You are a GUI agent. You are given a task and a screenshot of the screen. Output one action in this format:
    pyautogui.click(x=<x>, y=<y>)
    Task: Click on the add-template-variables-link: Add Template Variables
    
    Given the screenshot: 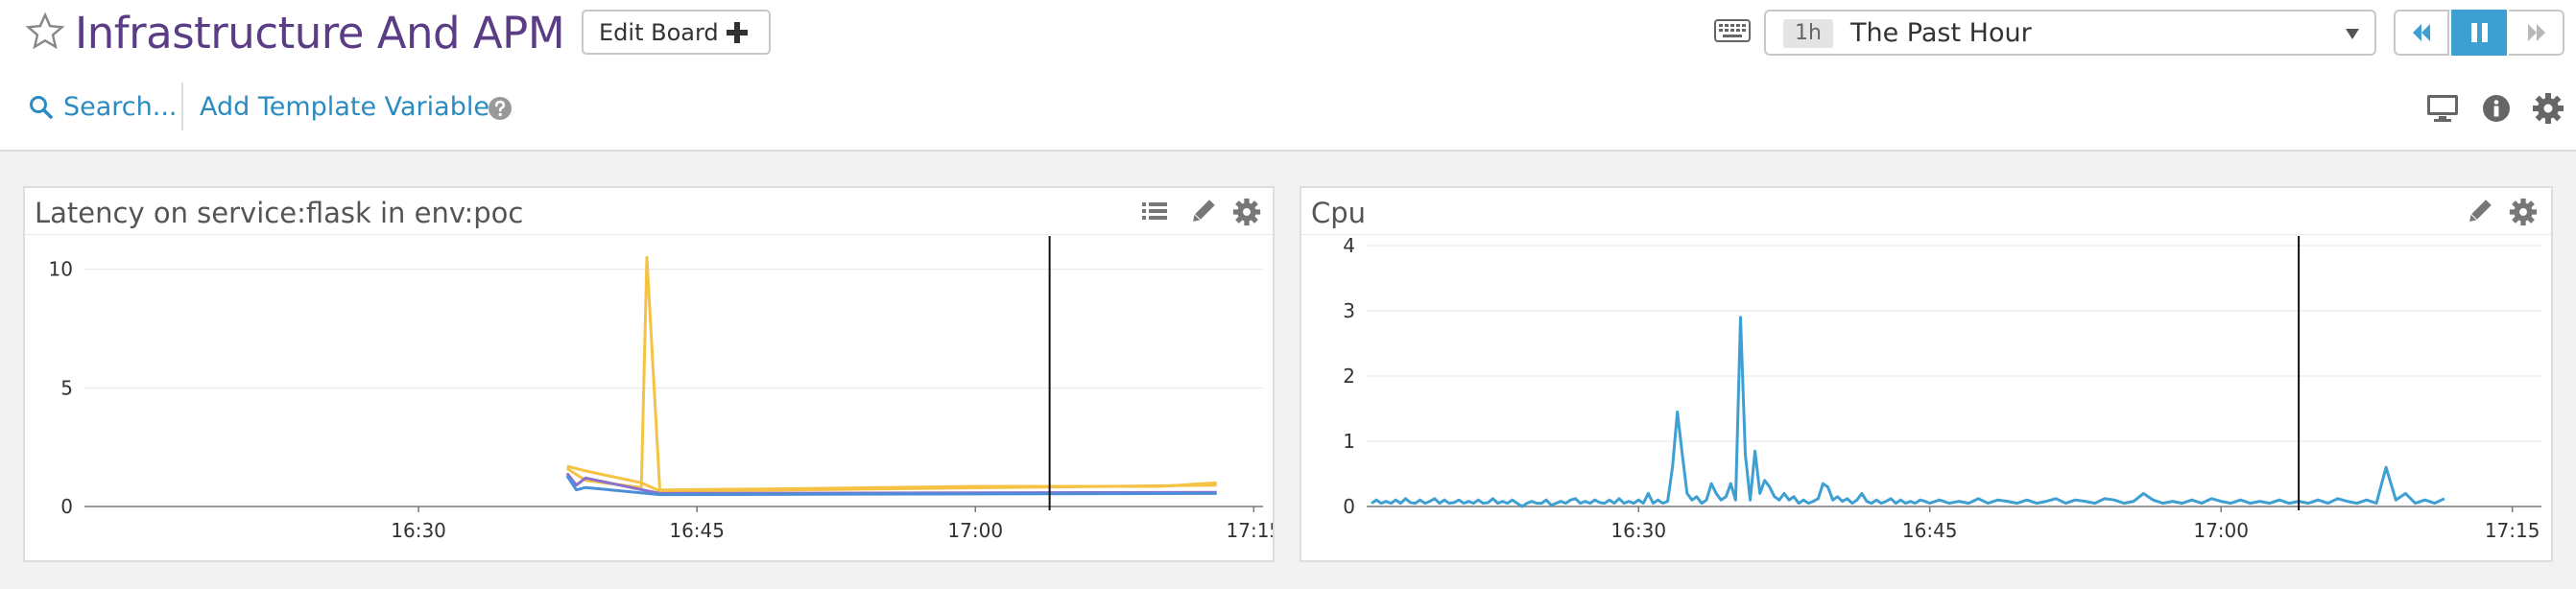 What is the action you would take?
    pyautogui.click(x=351, y=107)
    